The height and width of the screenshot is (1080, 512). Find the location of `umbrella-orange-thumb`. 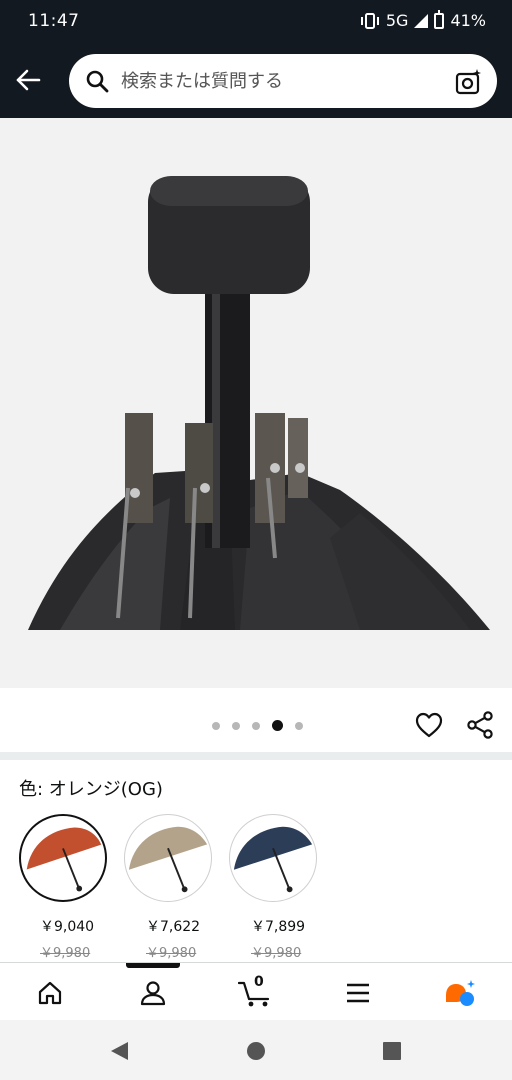

umbrella-orange-thumb is located at coordinates (64, 859).